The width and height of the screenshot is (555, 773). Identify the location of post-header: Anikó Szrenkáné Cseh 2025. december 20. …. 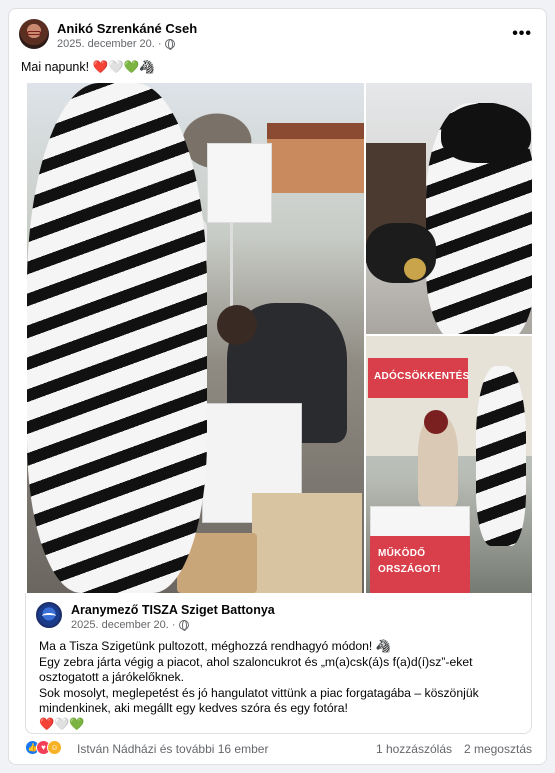
(277, 39).